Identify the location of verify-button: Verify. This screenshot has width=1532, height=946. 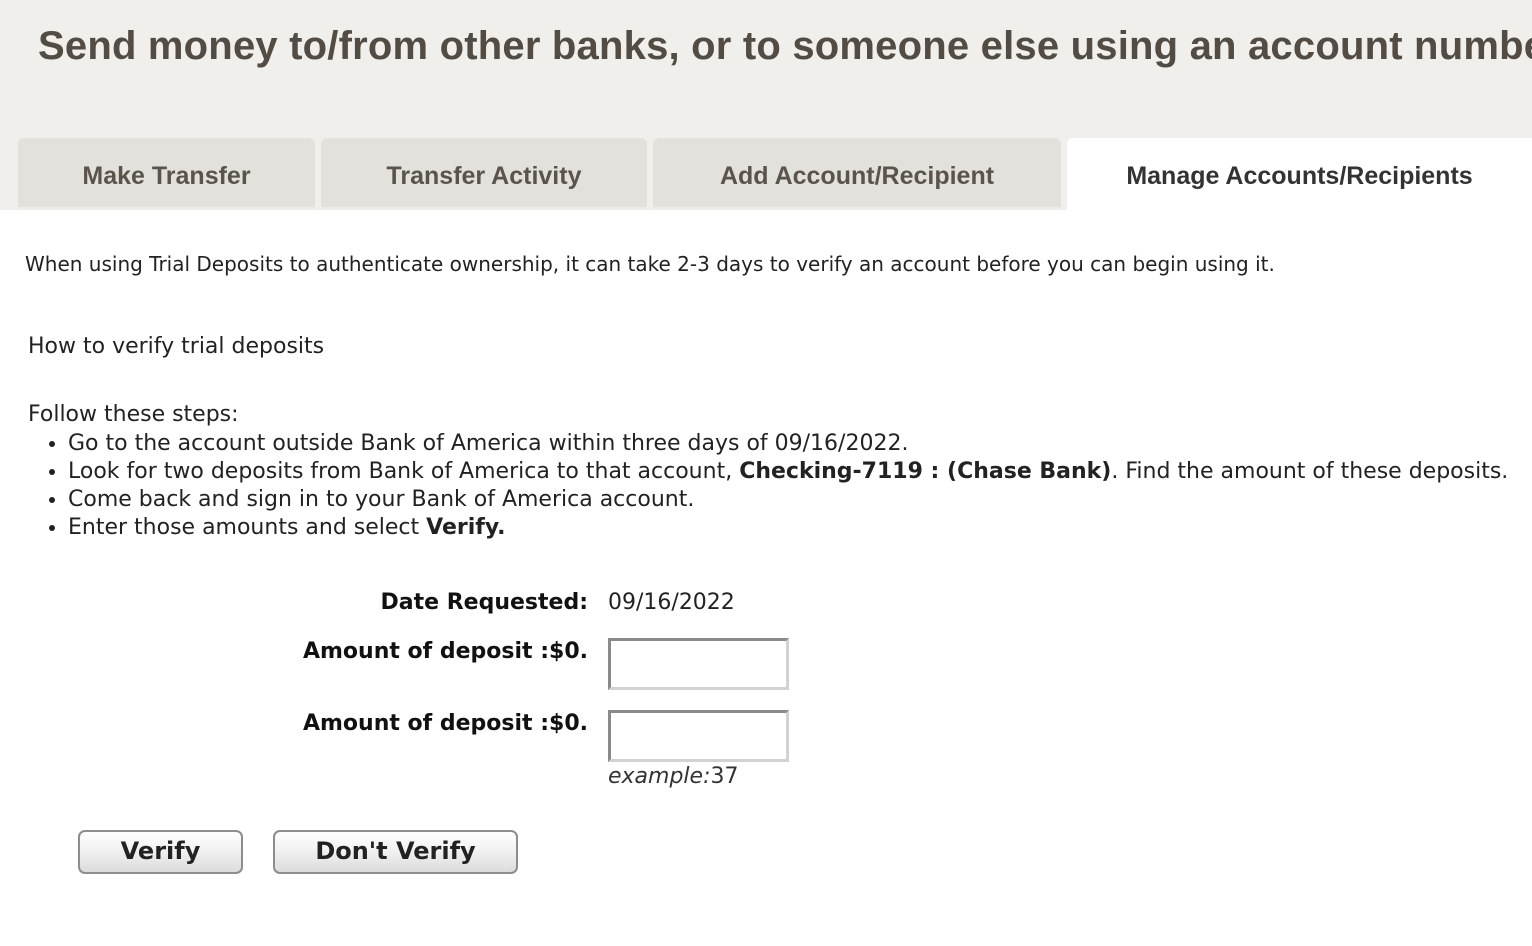
(160, 852).